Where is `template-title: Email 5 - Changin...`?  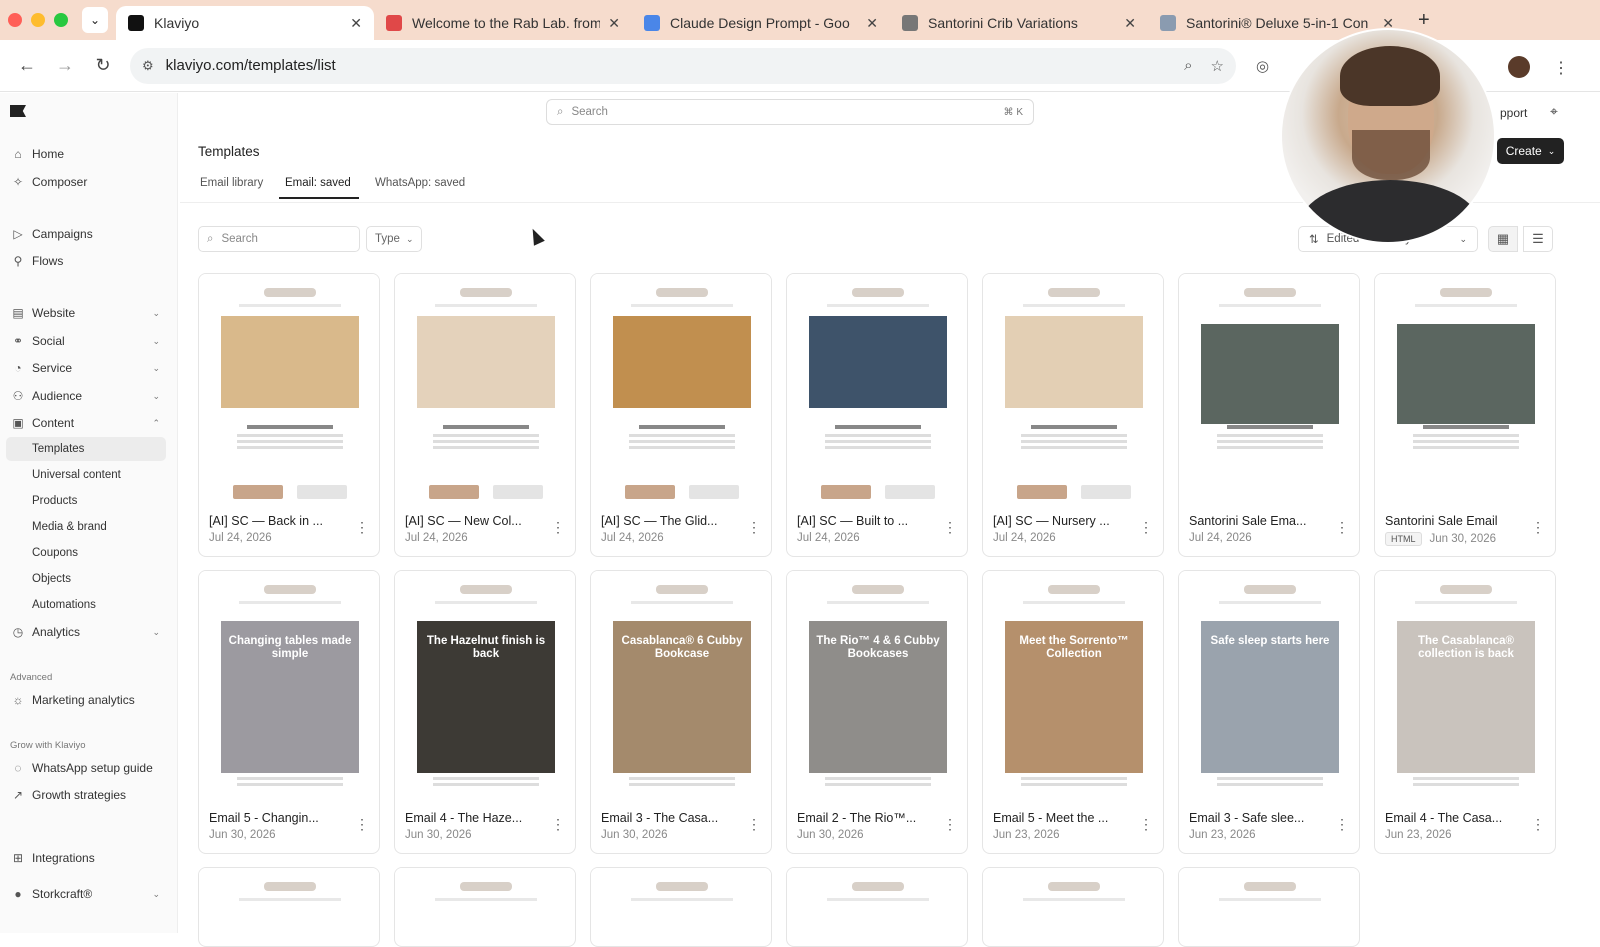
template-title: Email 5 - Changin... is located at coordinates (284, 818).